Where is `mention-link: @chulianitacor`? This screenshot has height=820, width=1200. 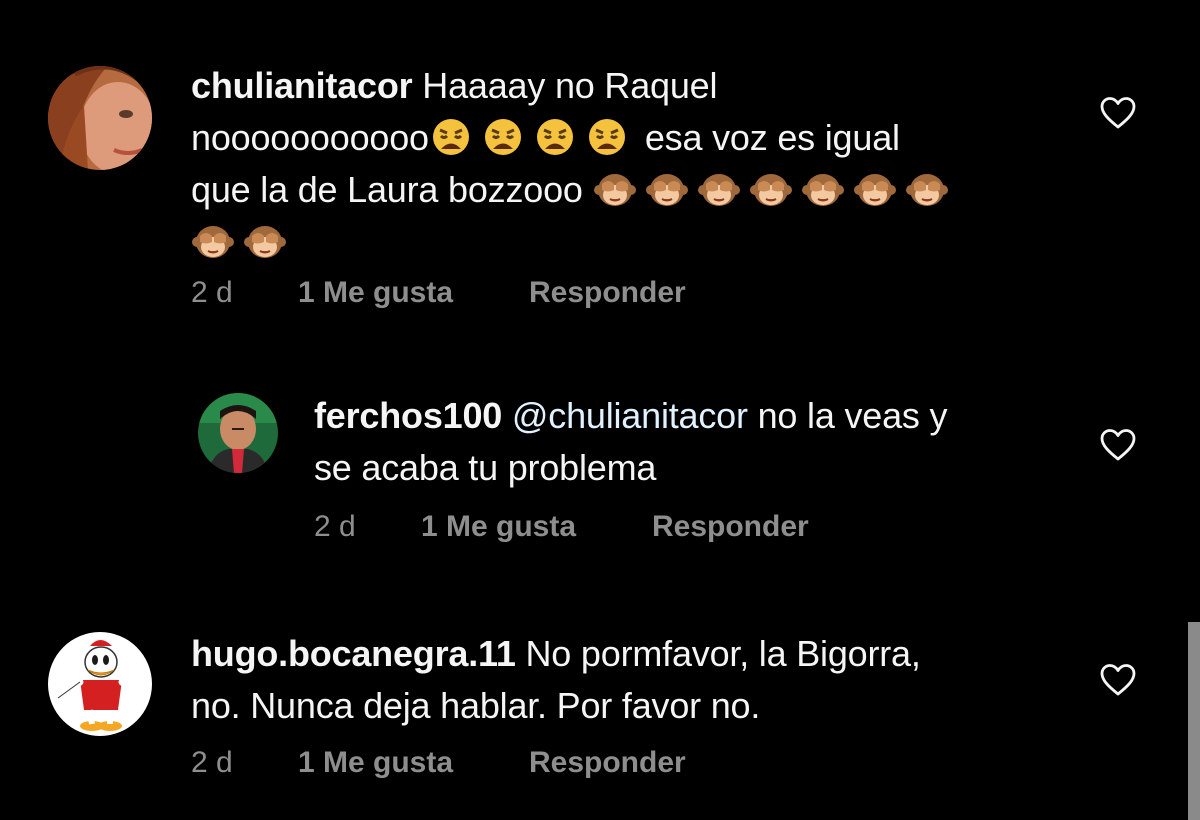
mention-link: @chulianitacor is located at coordinates (630, 415).